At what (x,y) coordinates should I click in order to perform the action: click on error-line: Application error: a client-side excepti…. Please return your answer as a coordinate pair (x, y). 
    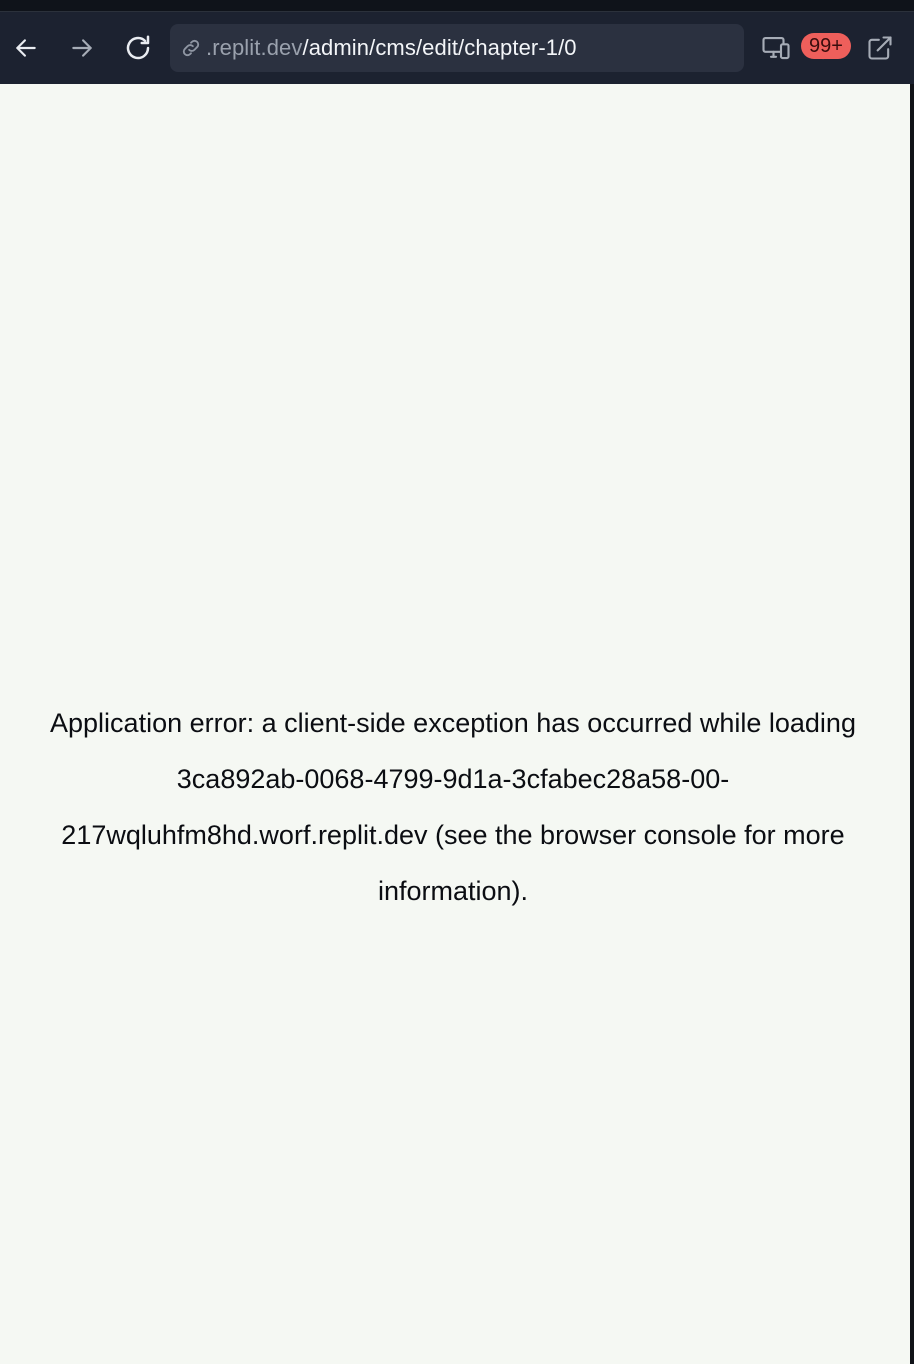
    Looking at the image, I should click on (453, 723).